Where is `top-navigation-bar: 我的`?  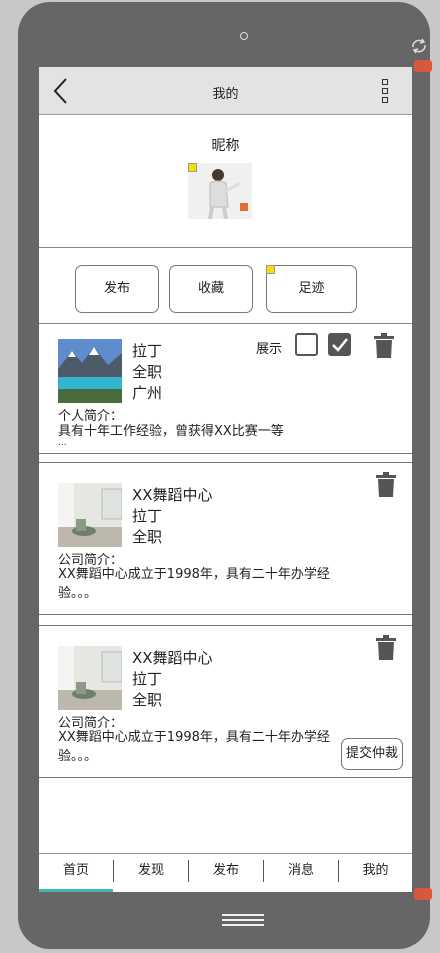
top-navigation-bar: 我的 is located at coordinates (225, 91).